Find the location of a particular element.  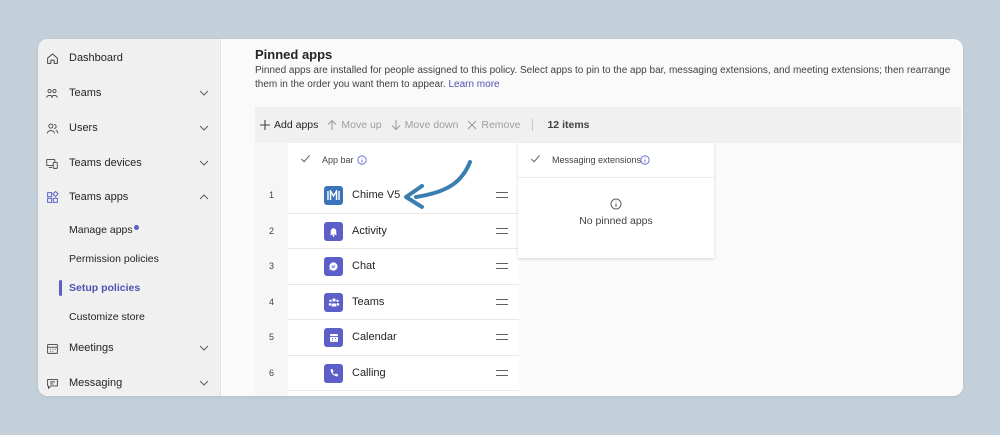

list-item: 1 Chime V5 is located at coordinates (387, 196).